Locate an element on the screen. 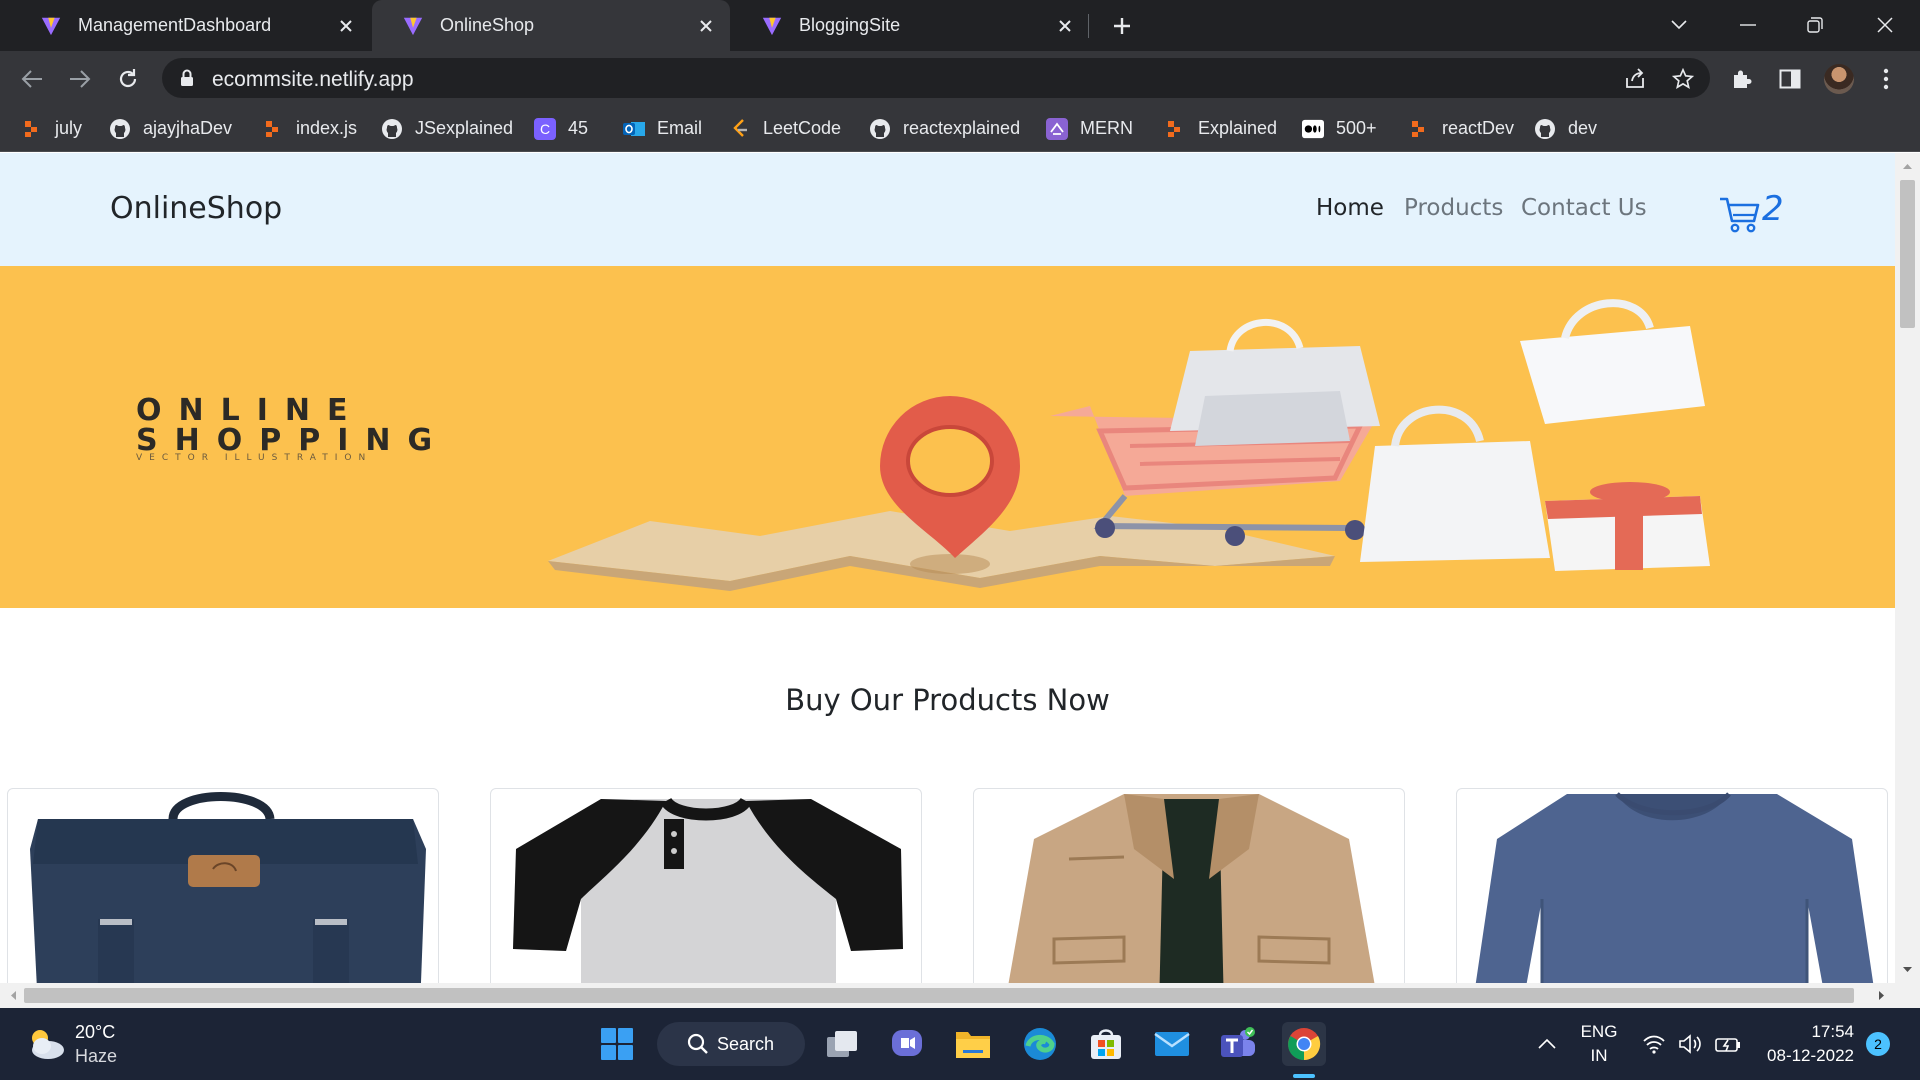 This screenshot has height=1080, width=1920. vertical-scrollbar is located at coordinates (1907, 568).